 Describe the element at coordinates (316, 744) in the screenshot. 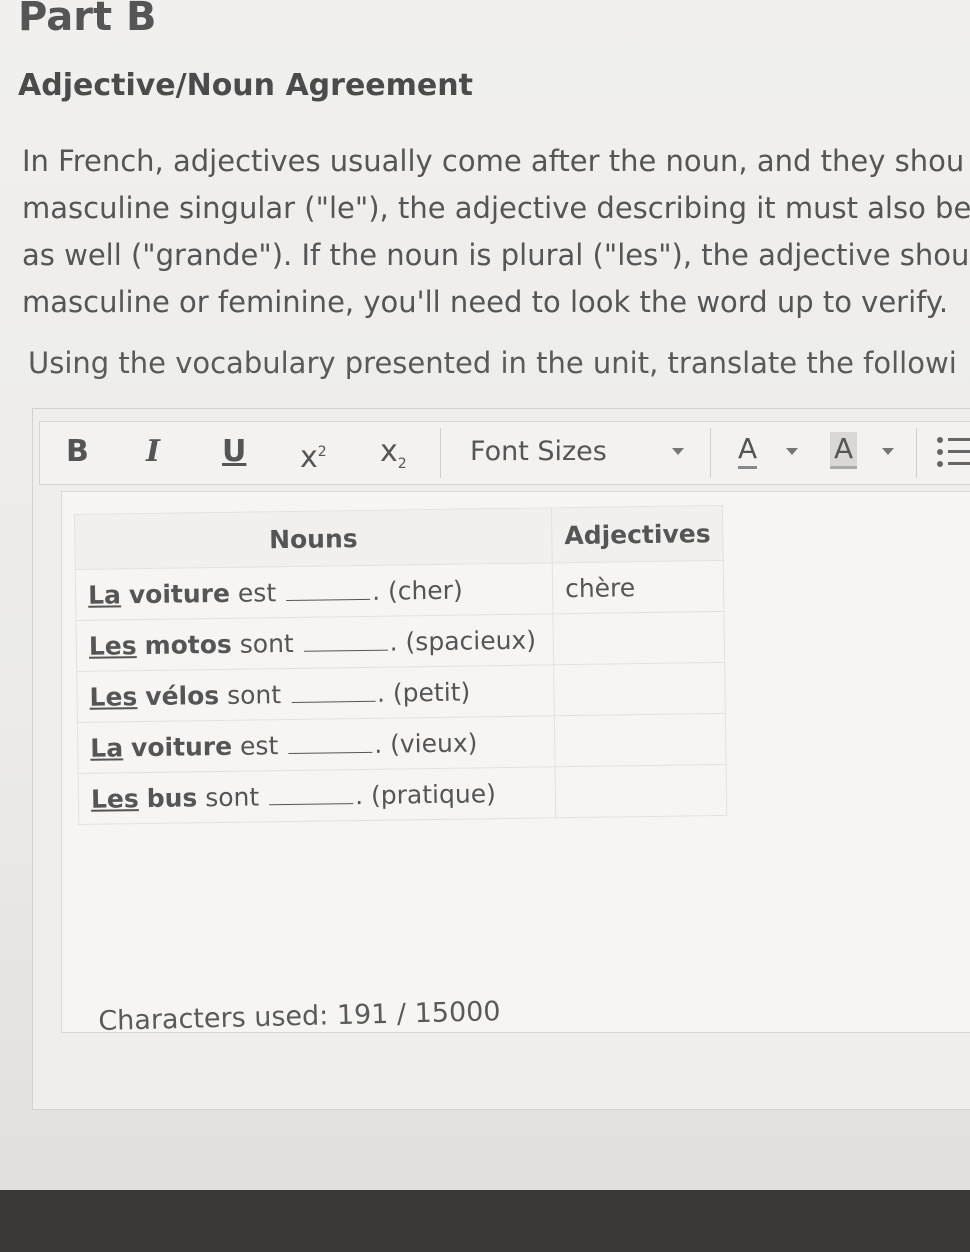

I see `noun-cell: La voiture est . (vieux)` at that location.